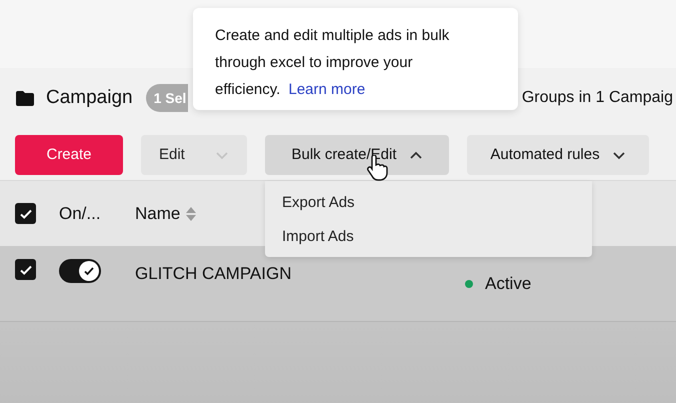 The width and height of the screenshot is (676, 403). I want to click on campaign-name: GLITCH CAMPAIGN, so click(300, 273).